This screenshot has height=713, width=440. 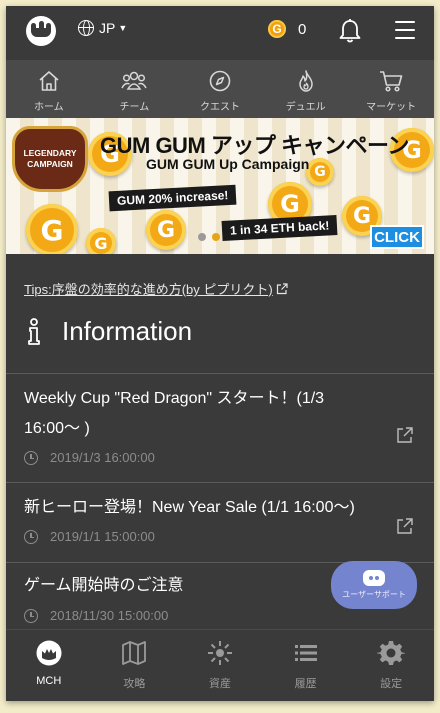 I want to click on info-icon, so click(x=34, y=331).